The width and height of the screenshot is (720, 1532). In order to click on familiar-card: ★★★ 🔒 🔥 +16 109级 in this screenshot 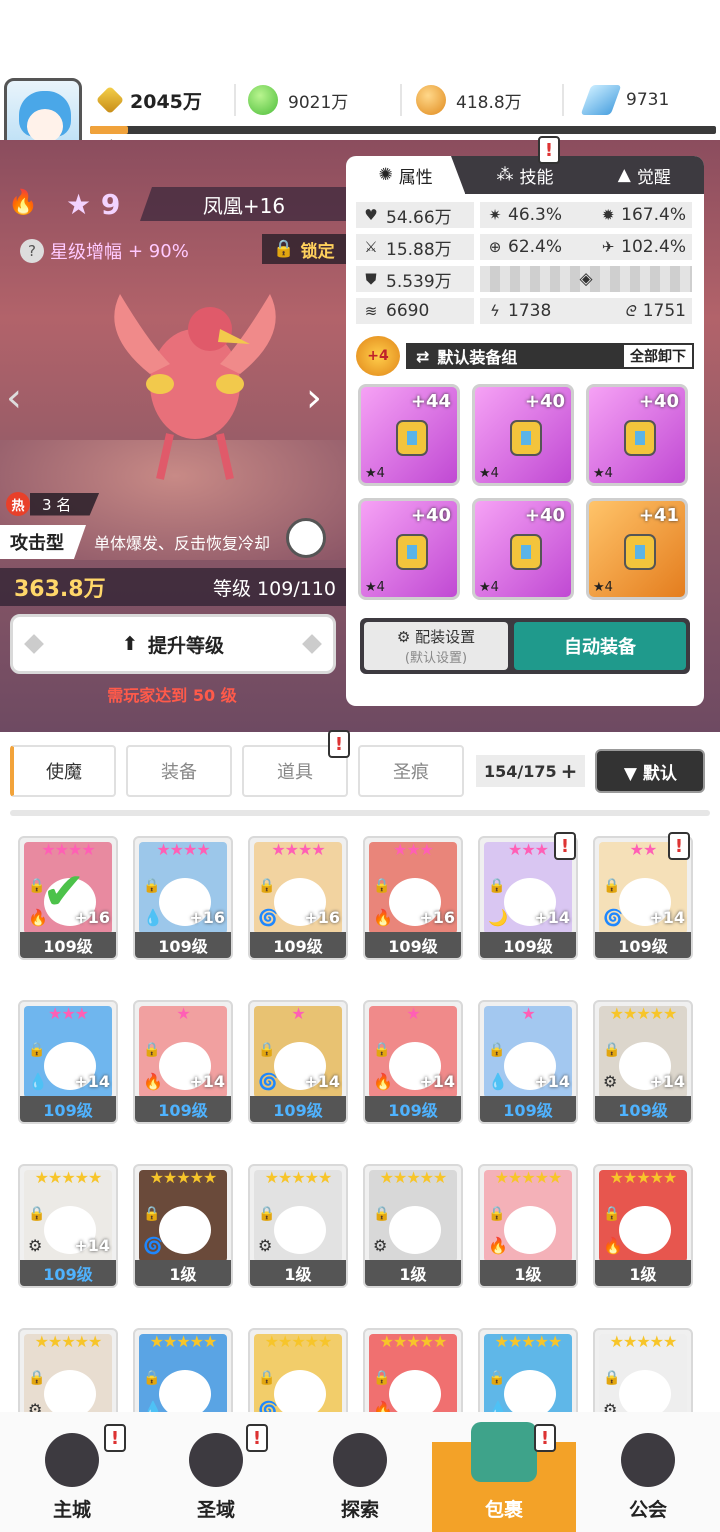, I will do `click(413, 898)`.